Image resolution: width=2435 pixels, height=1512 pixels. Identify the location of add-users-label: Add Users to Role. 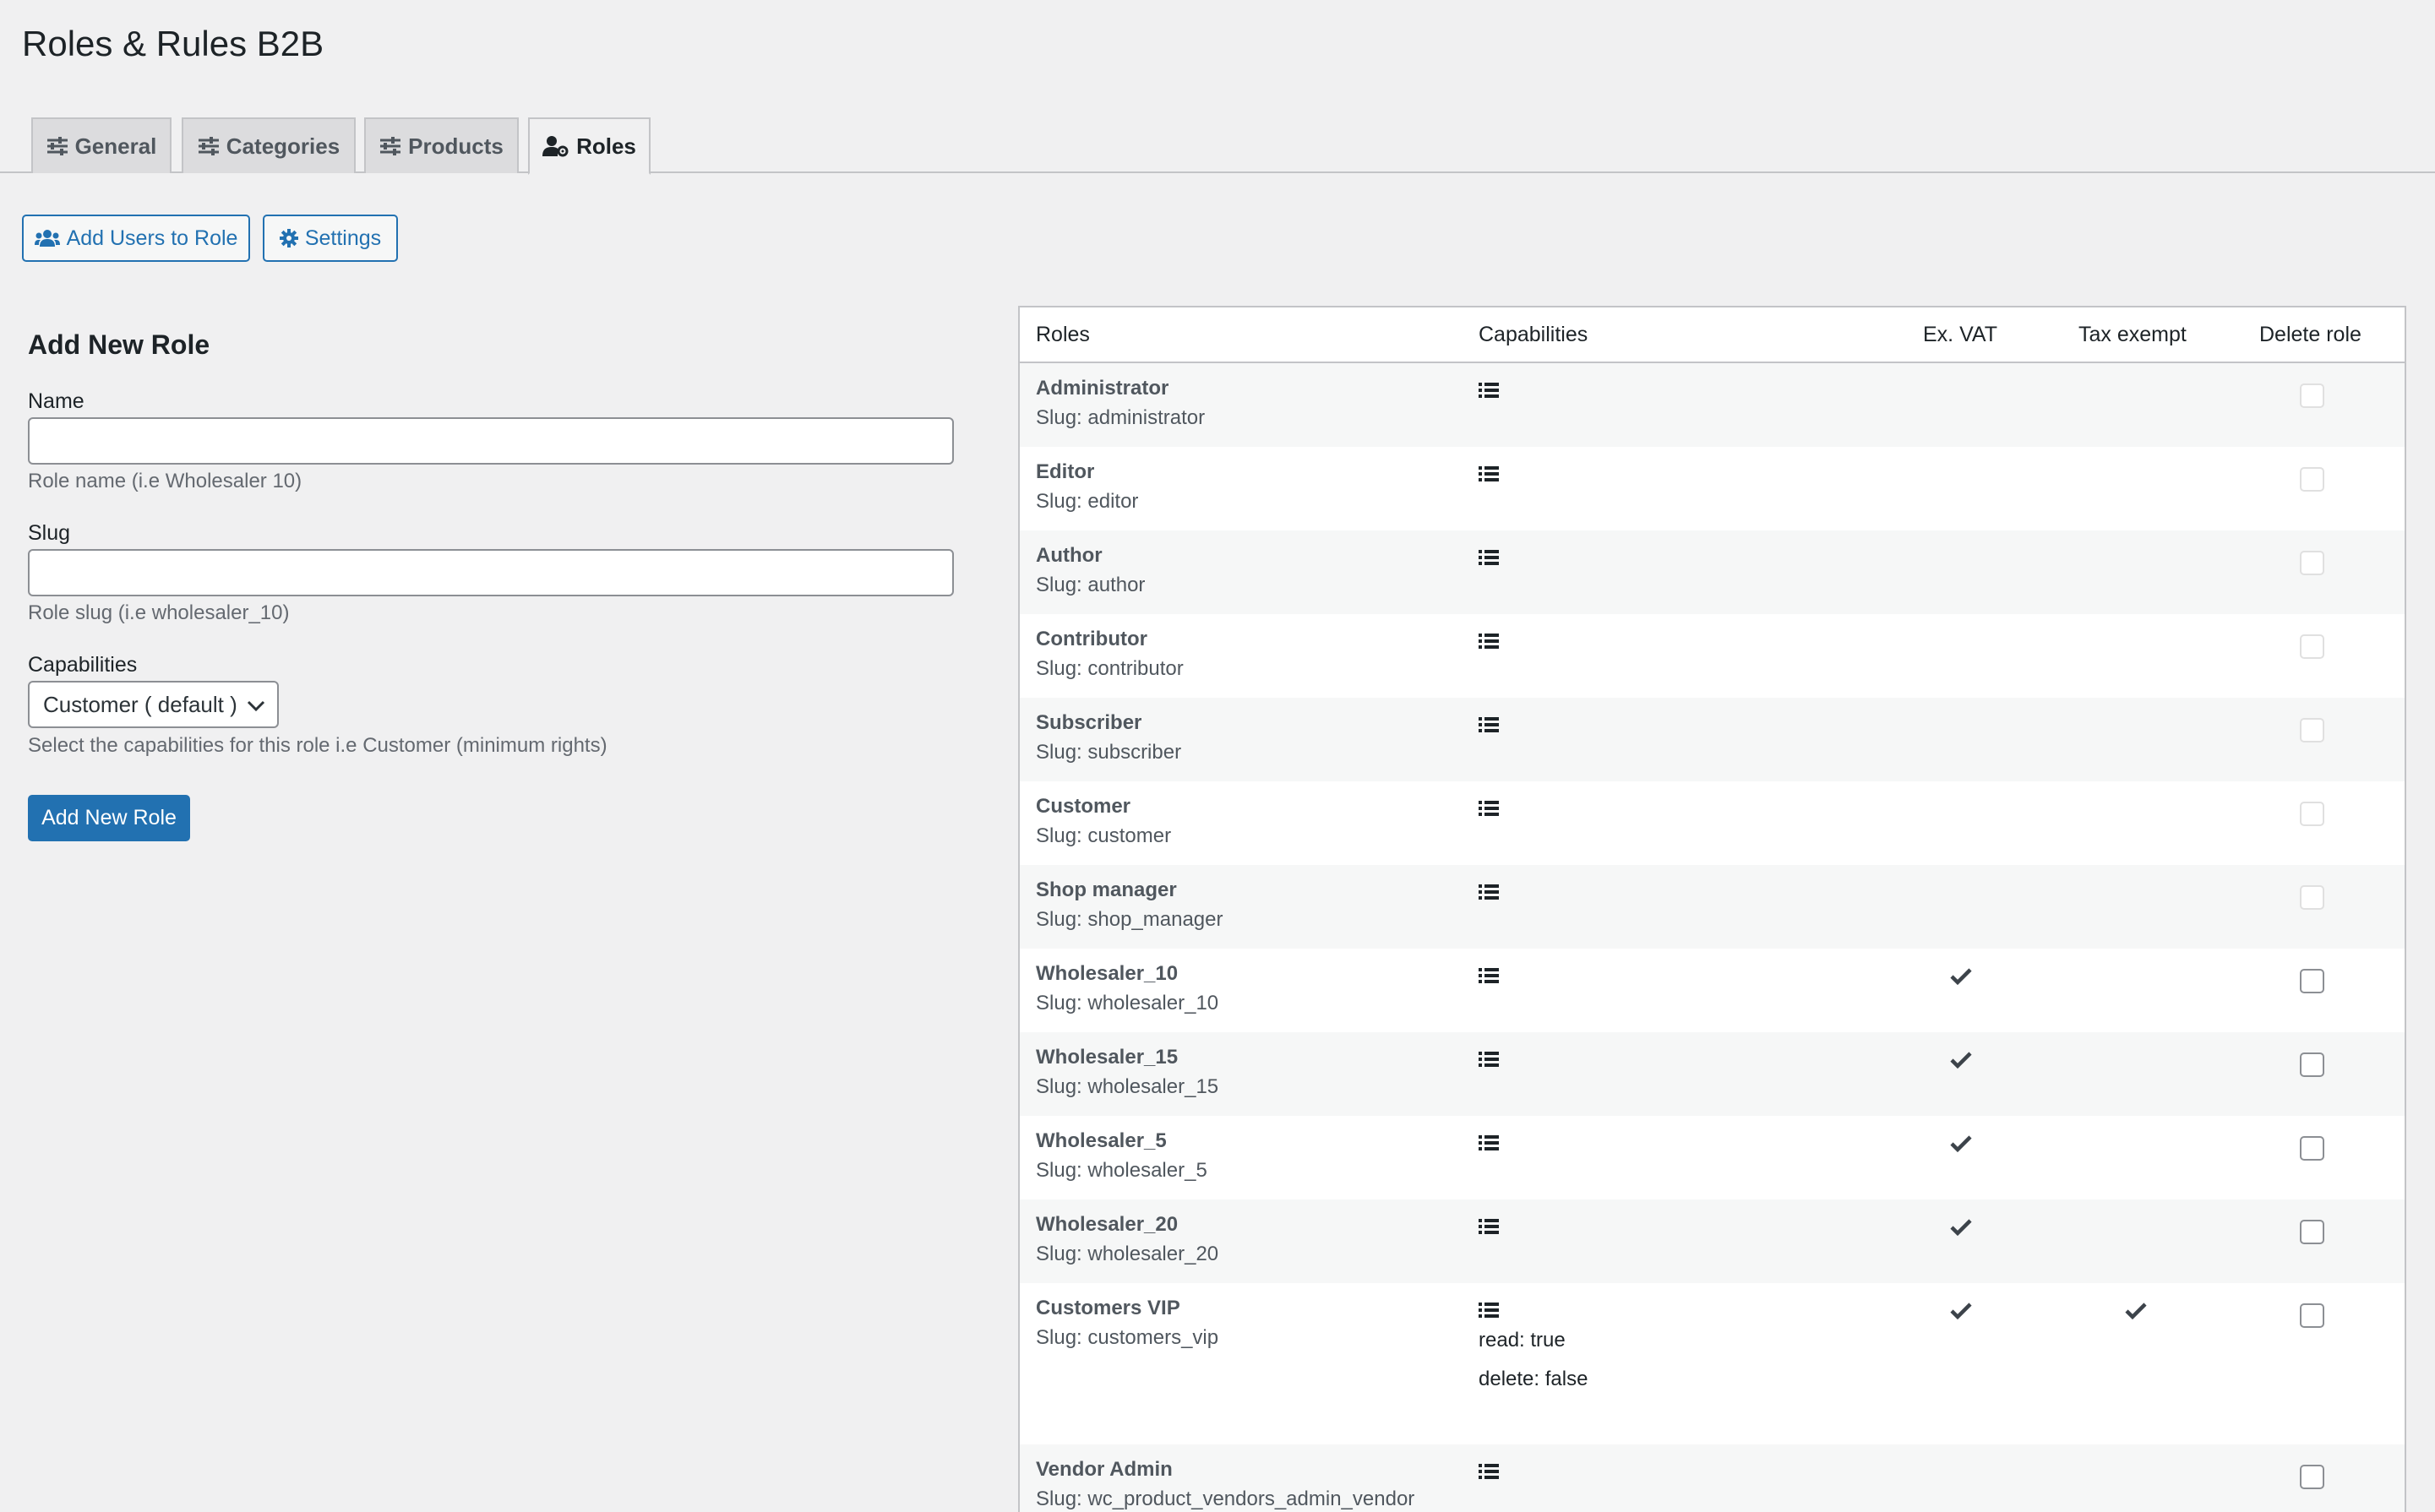
(152, 238).